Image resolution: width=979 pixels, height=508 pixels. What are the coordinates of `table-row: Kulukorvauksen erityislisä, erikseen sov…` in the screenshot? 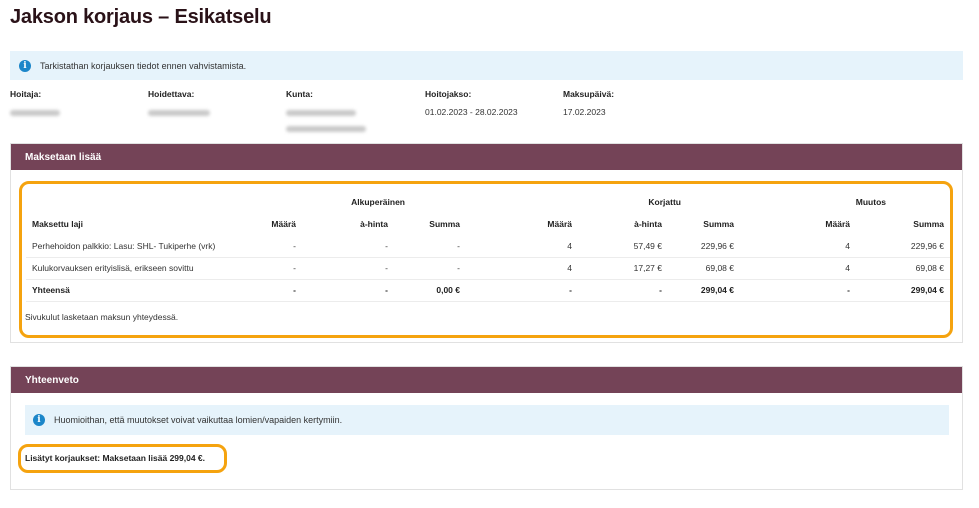 It's located at (488, 268).